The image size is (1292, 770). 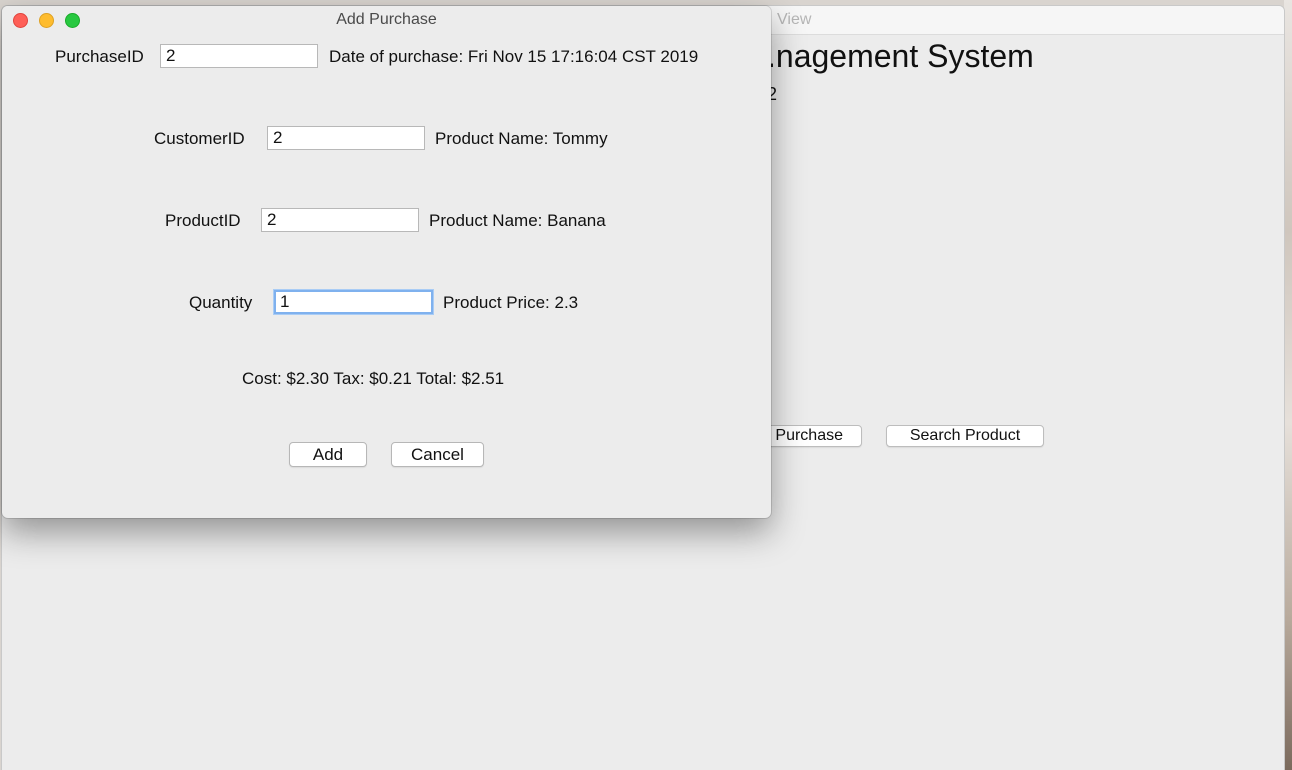 What do you see at coordinates (965, 436) in the screenshot?
I see `search-product-button: Search Product` at bounding box center [965, 436].